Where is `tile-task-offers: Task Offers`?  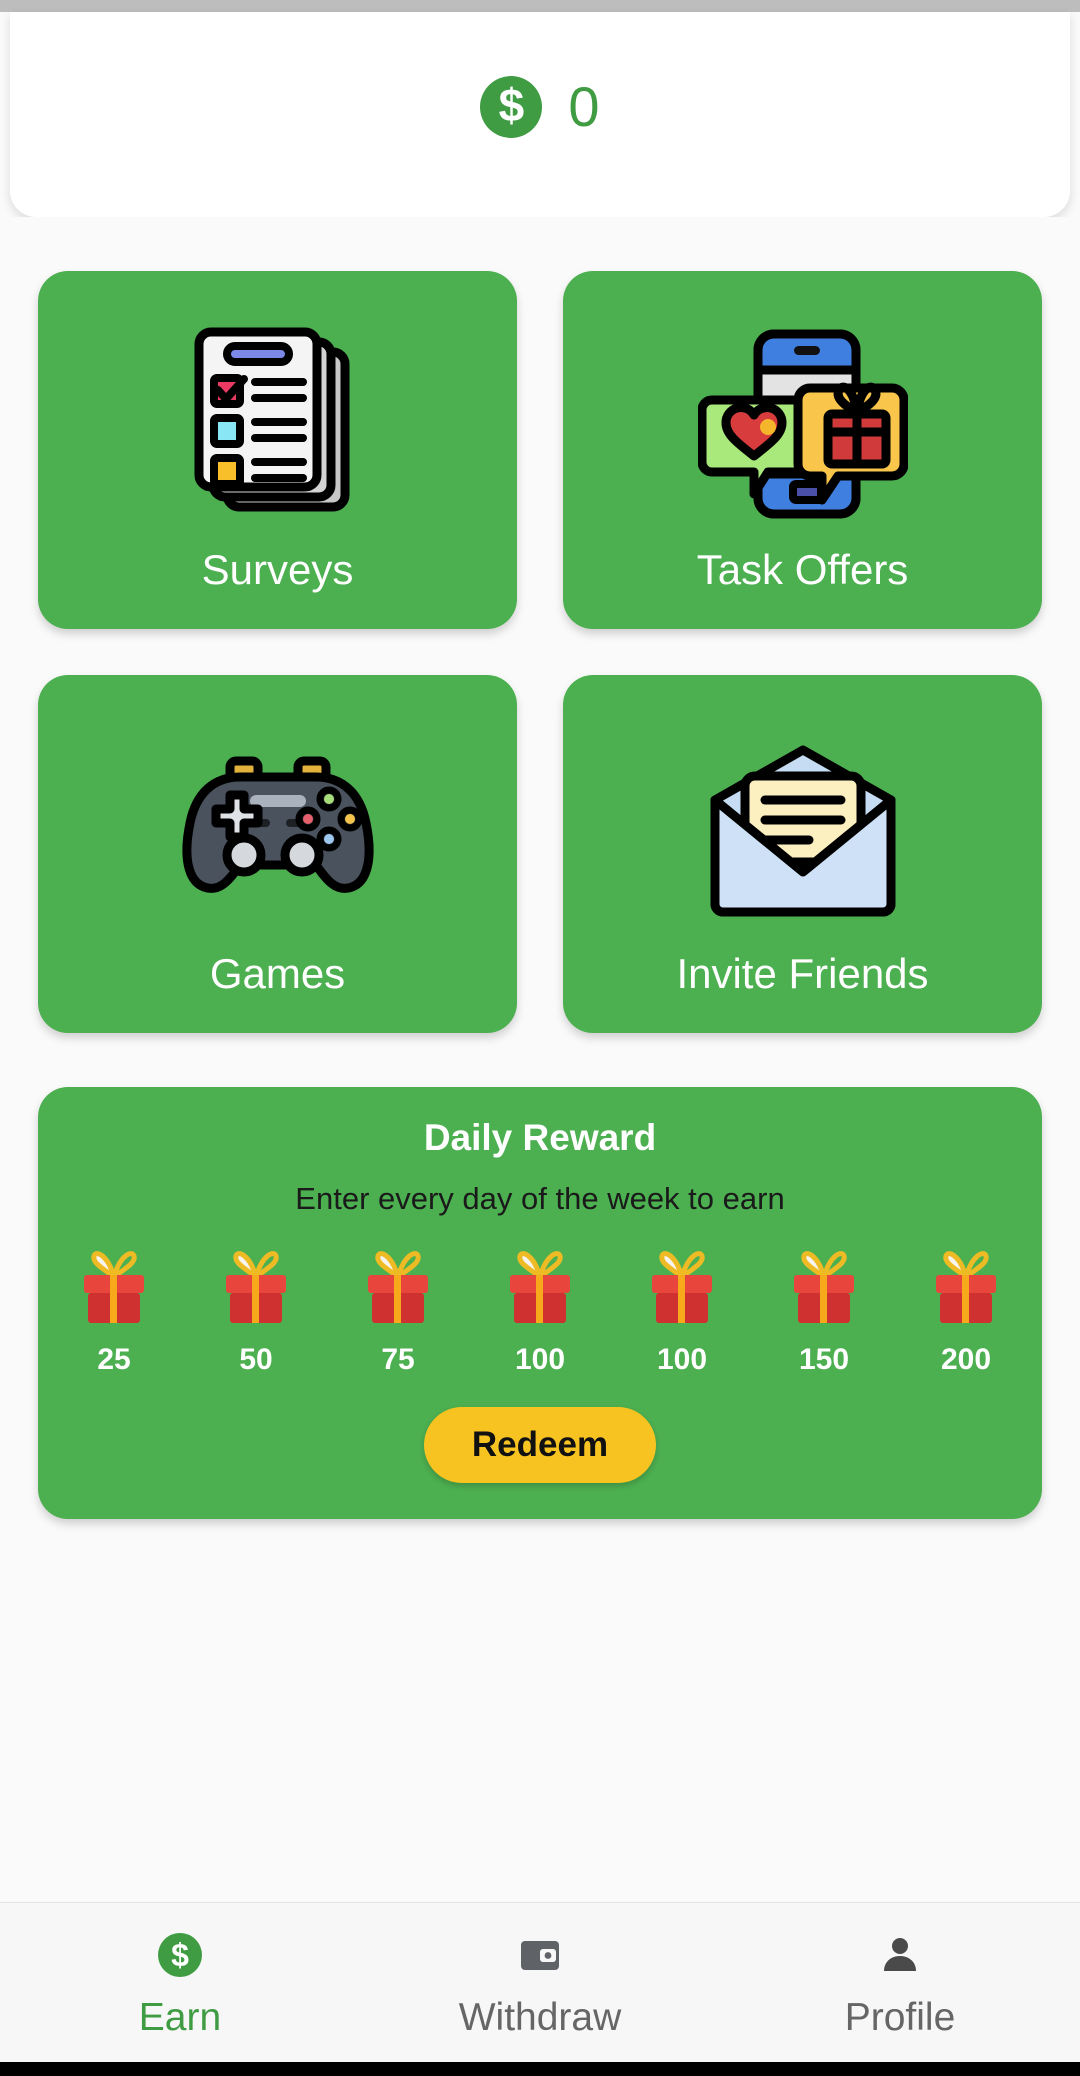 tile-task-offers: Task Offers is located at coordinates (802, 450).